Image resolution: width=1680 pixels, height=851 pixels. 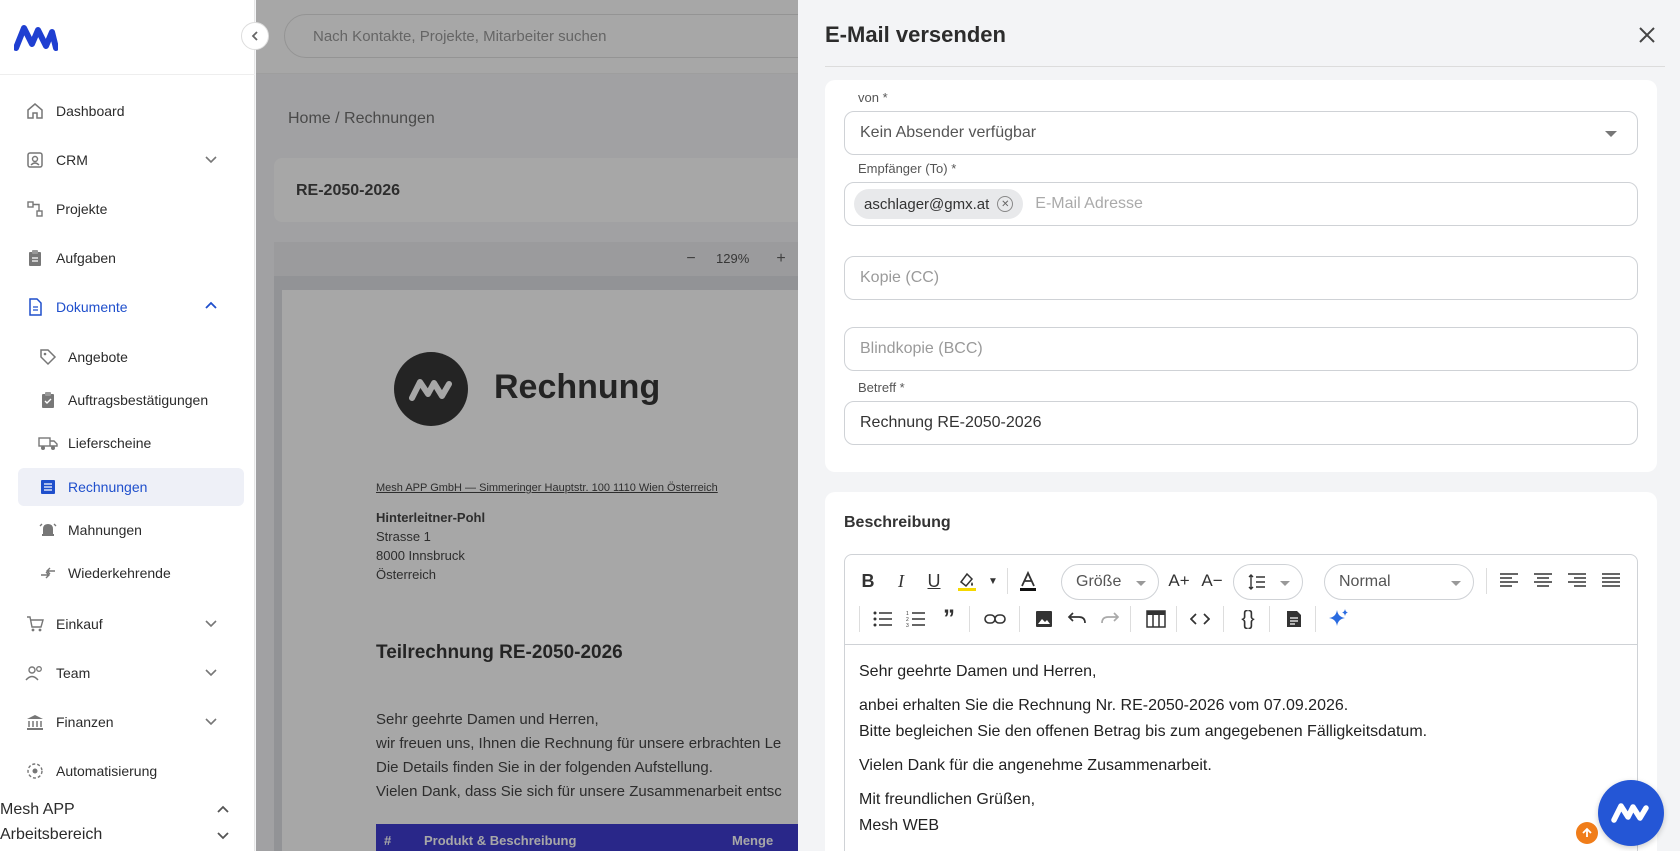 I want to click on font-size-select: Größe, so click(x=1110, y=582).